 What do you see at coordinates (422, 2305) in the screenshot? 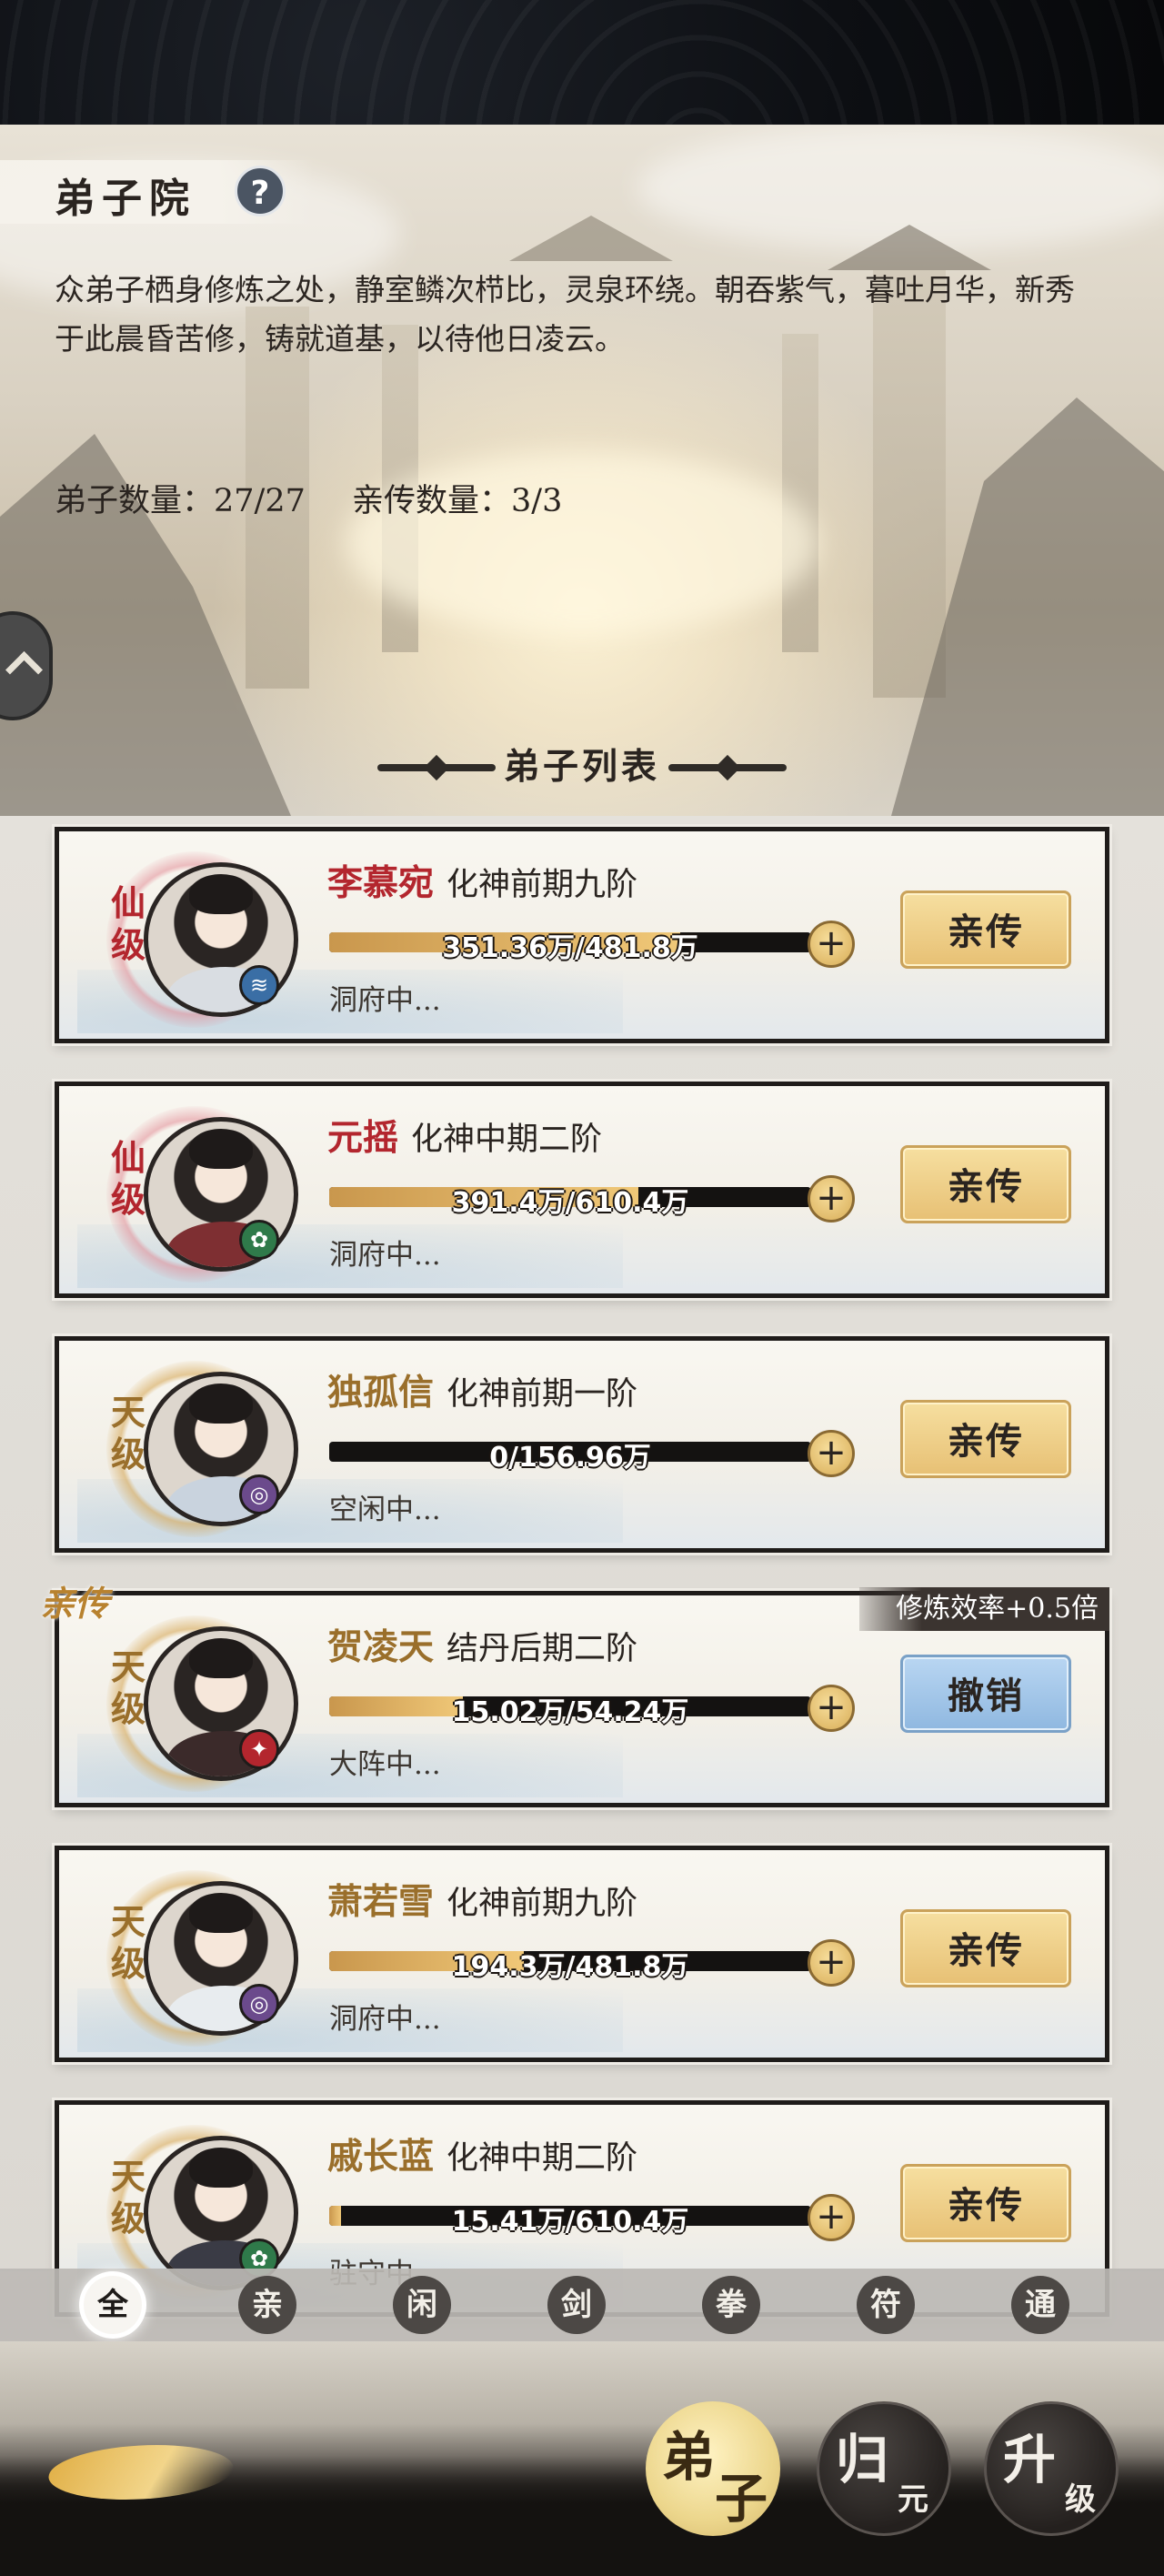
I see `filter-tab: 闲` at bounding box center [422, 2305].